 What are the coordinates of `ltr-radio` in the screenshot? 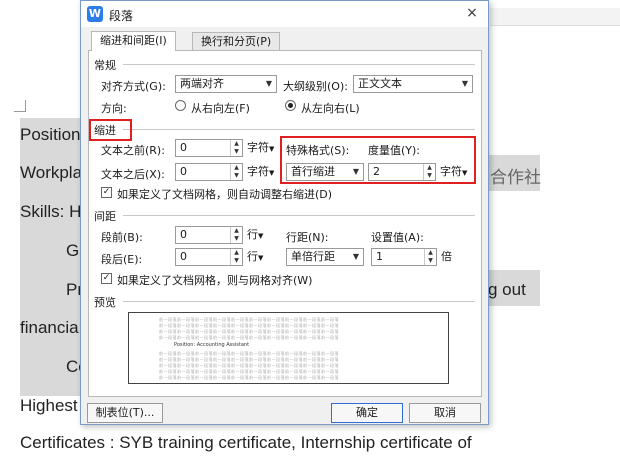 It's located at (290, 105).